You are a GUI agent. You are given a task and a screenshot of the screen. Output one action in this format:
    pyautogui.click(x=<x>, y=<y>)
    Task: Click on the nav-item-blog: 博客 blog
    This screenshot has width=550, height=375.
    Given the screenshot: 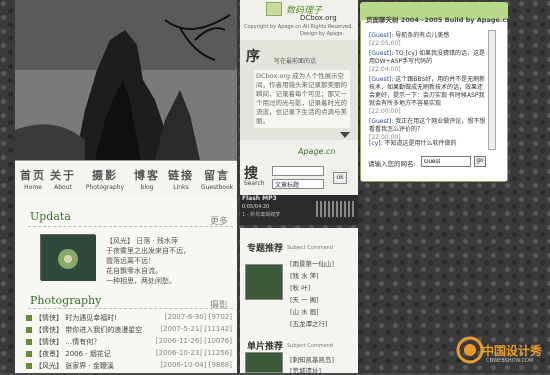 What is the action you would take?
    pyautogui.click(x=147, y=179)
    